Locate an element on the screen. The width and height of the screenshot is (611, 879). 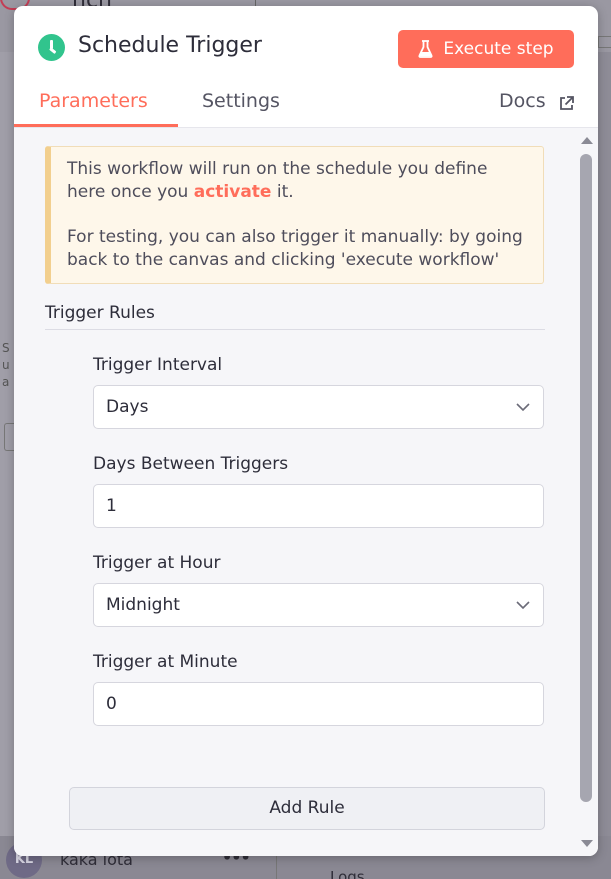
flask-icon is located at coordinates (425, 49).